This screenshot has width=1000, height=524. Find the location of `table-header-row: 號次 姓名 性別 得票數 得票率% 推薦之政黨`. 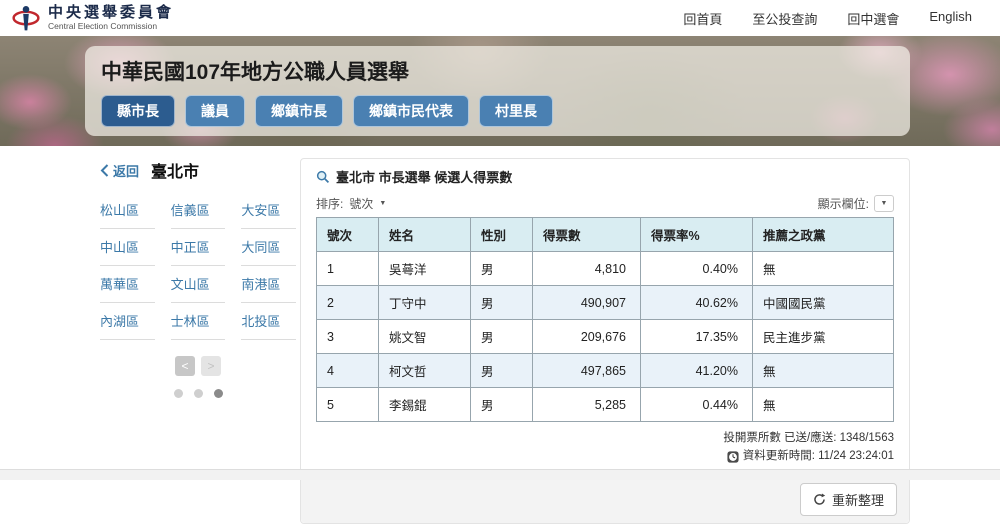

table-header-row: 號次 姓名 性別 得票數 得票率% 推薦之政黨 is located at coordinates (605, 234).